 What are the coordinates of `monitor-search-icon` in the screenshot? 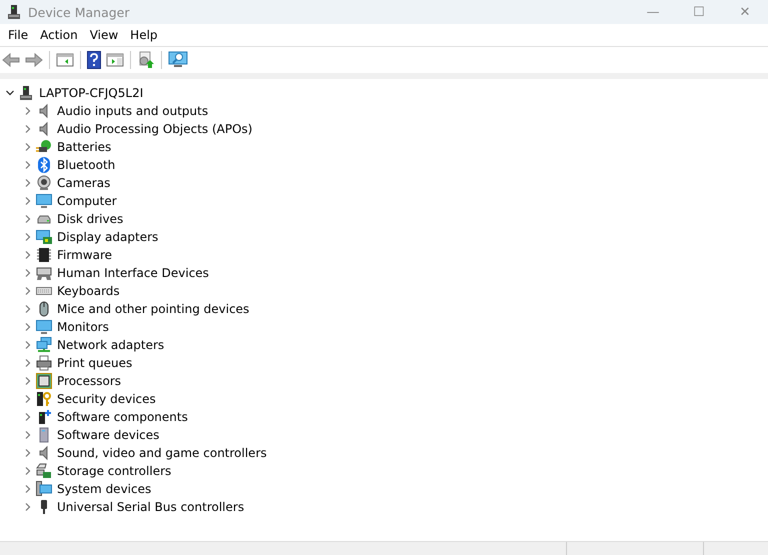 It's located at (178, 60).